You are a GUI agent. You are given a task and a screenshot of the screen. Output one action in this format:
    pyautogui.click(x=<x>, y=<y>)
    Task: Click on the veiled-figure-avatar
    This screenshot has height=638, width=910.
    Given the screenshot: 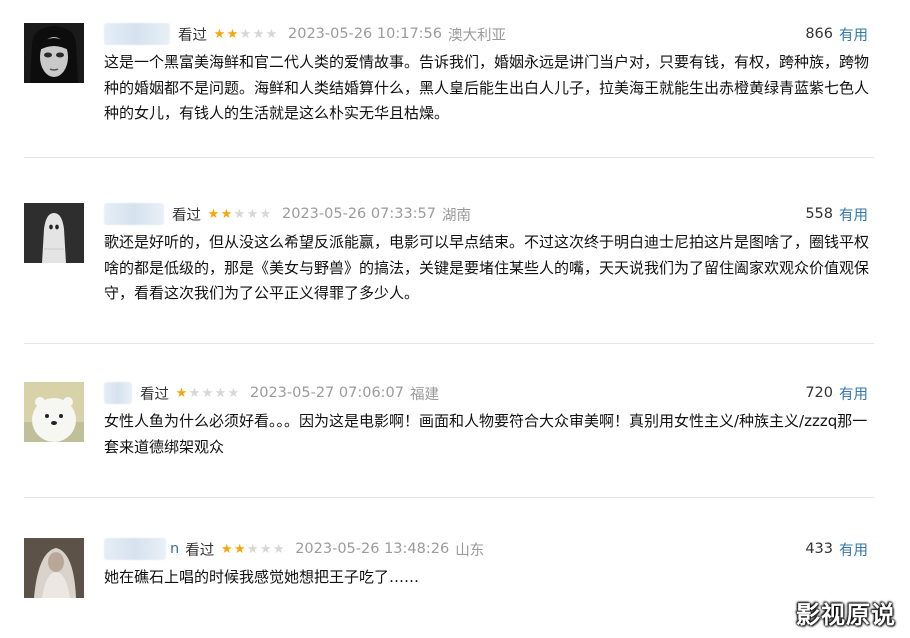 What is the action you would take?
    pyautogui.click(x=54, y=568)
    